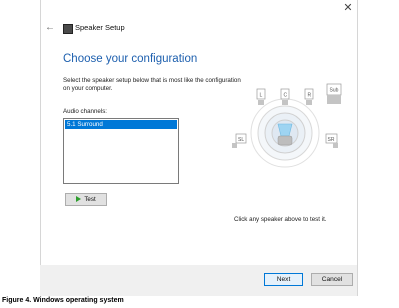 Image resolution: width=399 pixels, height=308 pixels. I want to click on test-button: Test, so click(86, 199).